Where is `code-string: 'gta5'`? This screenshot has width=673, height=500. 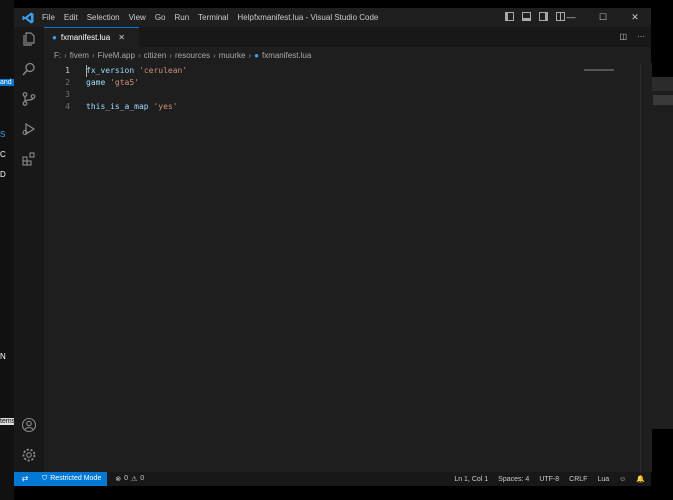 code-string: 'gta5' is located at coordinates (124, 82).